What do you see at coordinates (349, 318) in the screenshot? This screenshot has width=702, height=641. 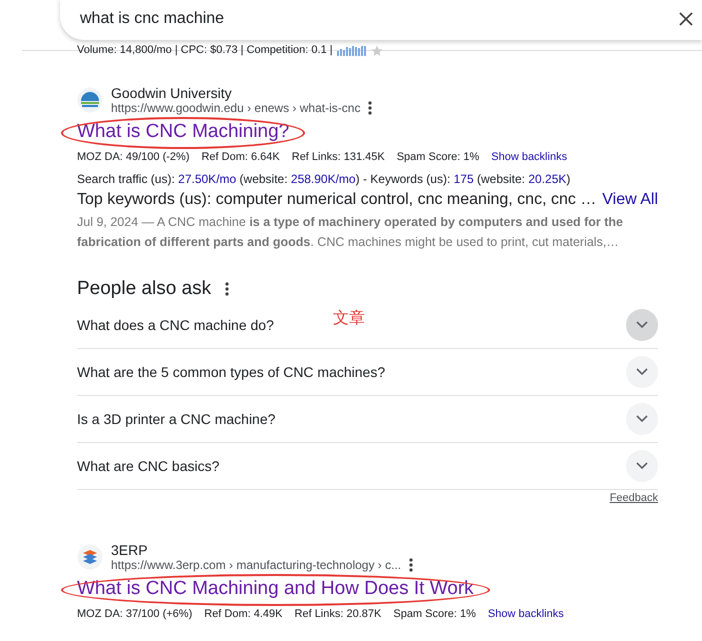 I see `annotation-text: 文章` at bounding box center [349, 318].